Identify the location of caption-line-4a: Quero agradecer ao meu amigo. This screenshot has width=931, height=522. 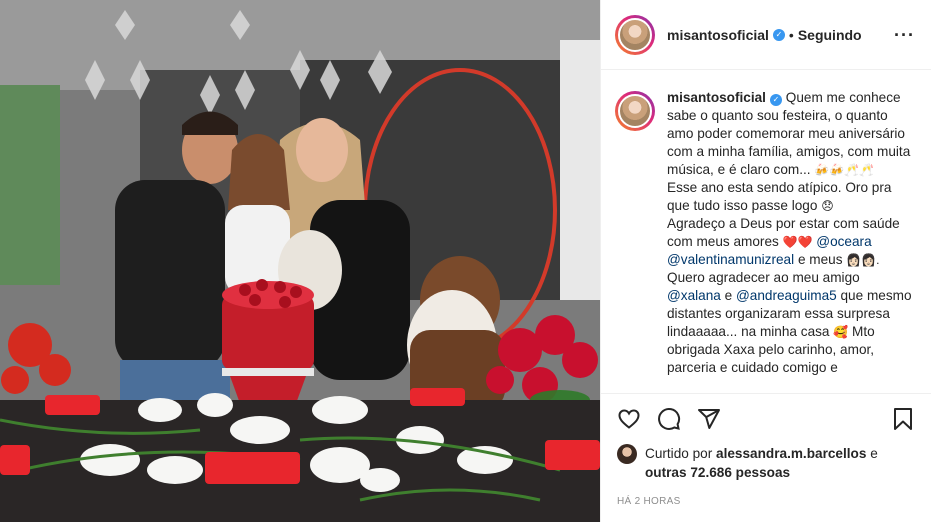
(763, 277).